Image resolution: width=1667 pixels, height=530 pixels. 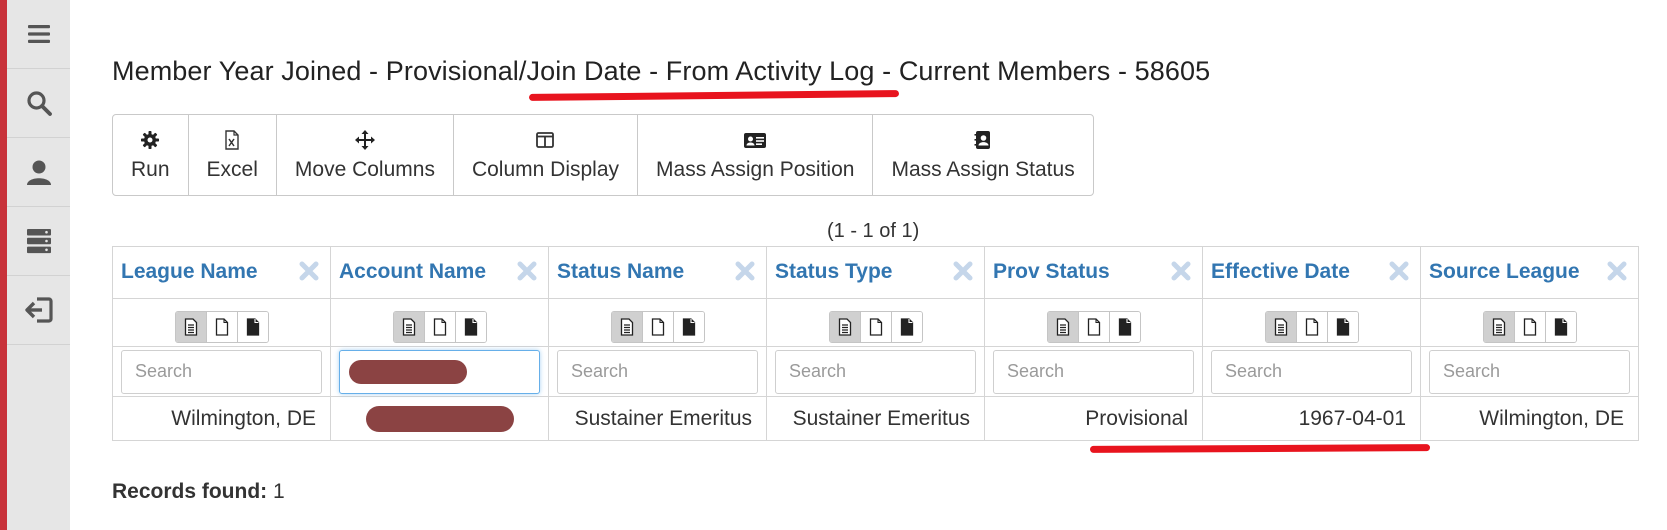 What do you see at coordinates (1529, 418) in the screenshot?
I see `cell-source-league: Wilmington, DE` at bounding box center [1529, 418].